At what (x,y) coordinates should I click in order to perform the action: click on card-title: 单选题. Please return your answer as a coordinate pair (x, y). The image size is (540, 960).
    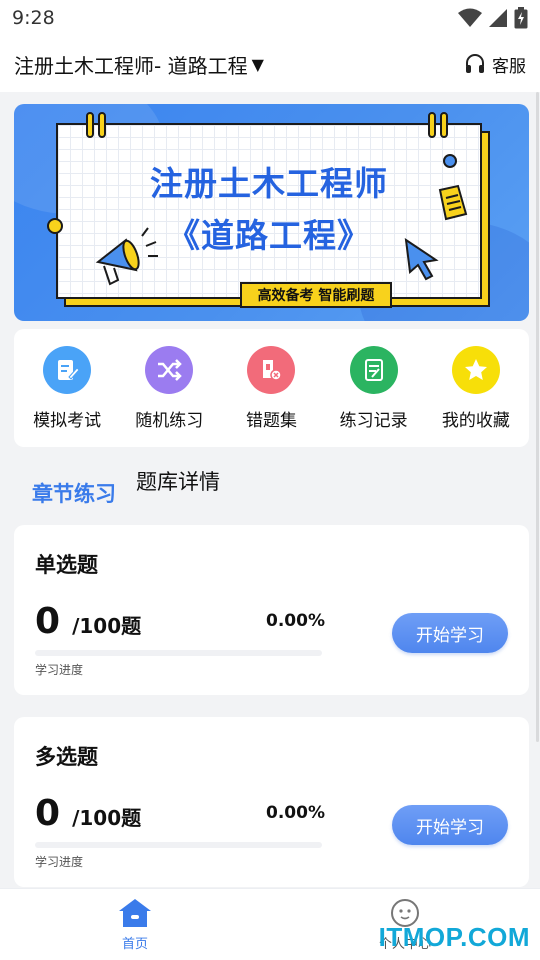
    Looking at the image, I should click on (66, 565).